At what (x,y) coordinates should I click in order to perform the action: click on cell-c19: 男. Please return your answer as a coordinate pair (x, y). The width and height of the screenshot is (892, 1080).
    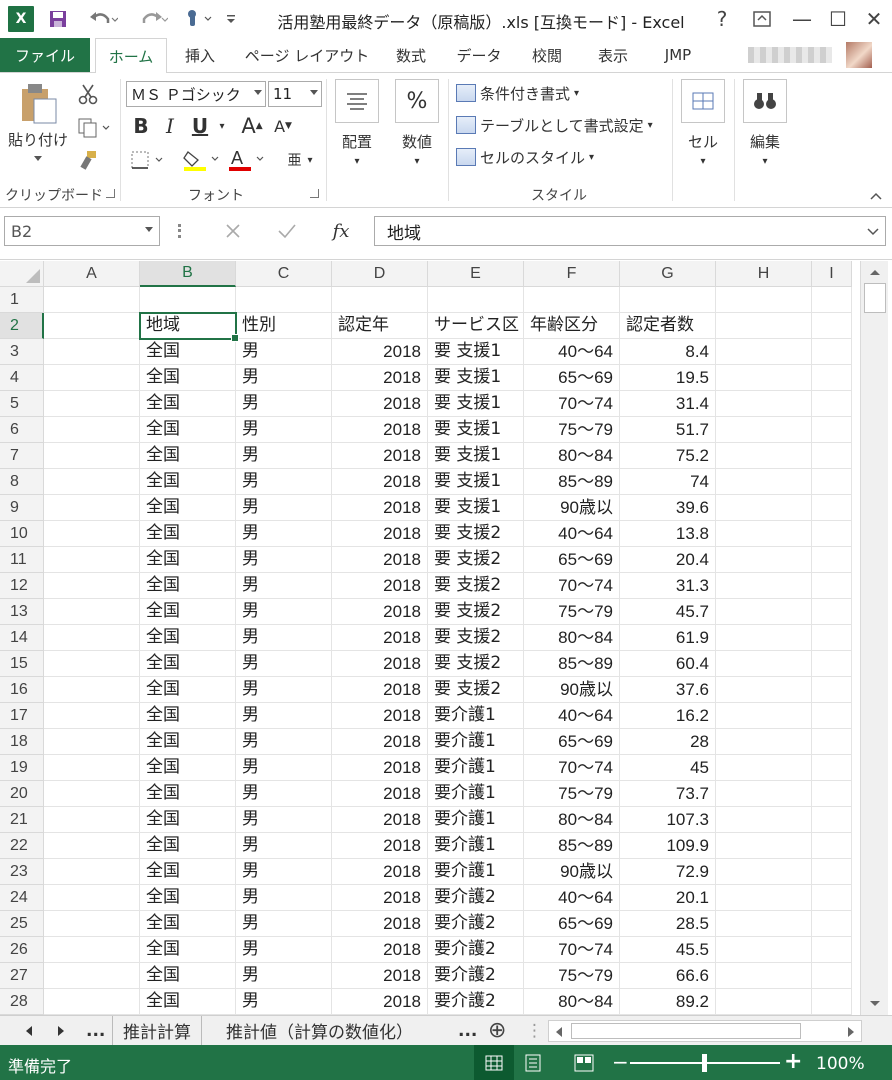
    Looking at the image, I should click on (284, 768).